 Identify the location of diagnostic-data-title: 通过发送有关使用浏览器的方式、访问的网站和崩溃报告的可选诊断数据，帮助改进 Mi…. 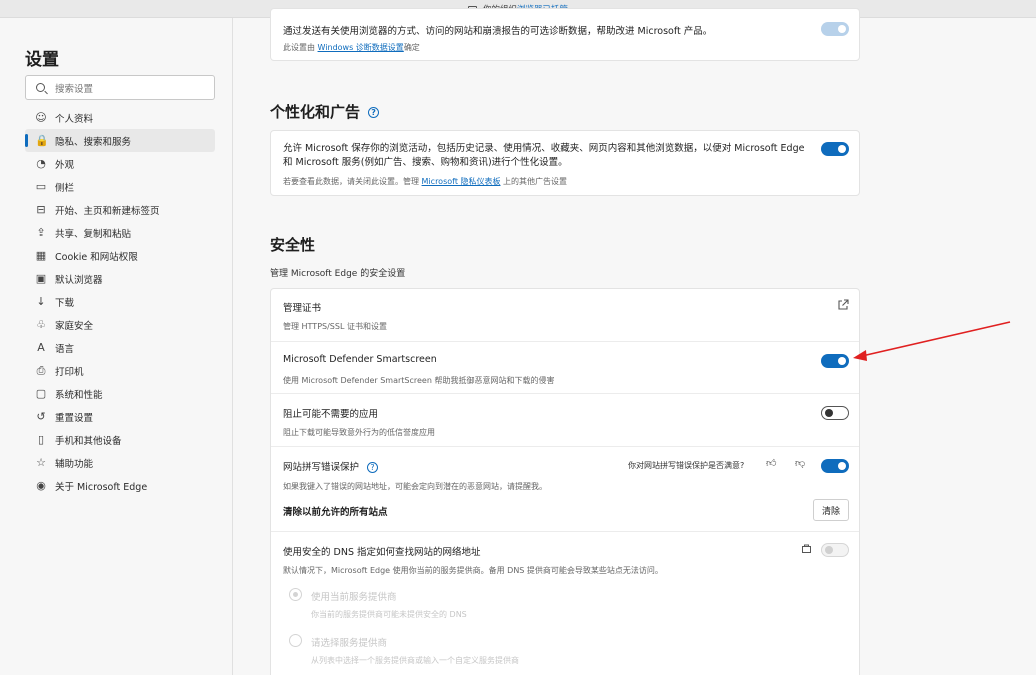
(498, 31).